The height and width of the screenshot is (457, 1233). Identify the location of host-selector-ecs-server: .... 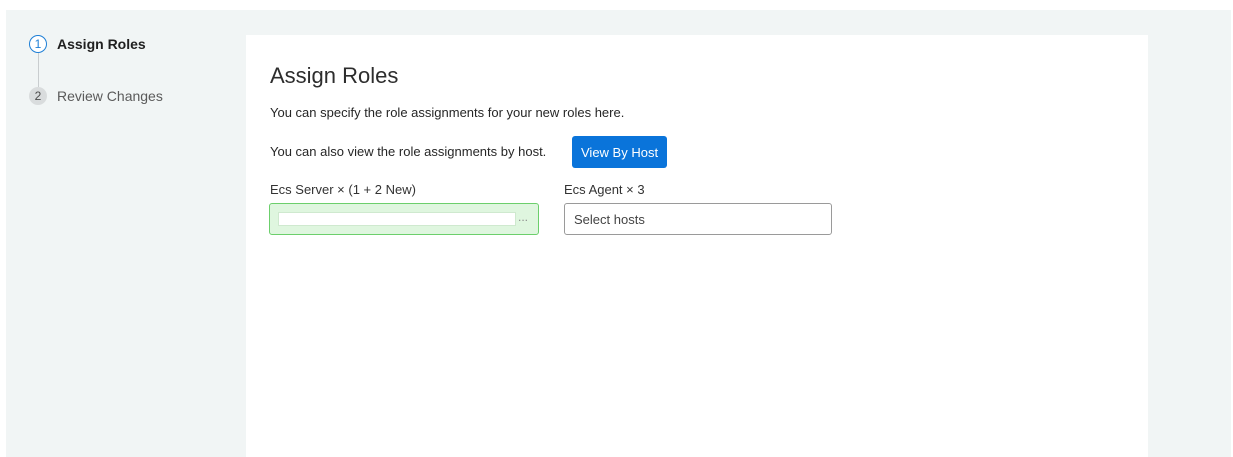
(404, 219).